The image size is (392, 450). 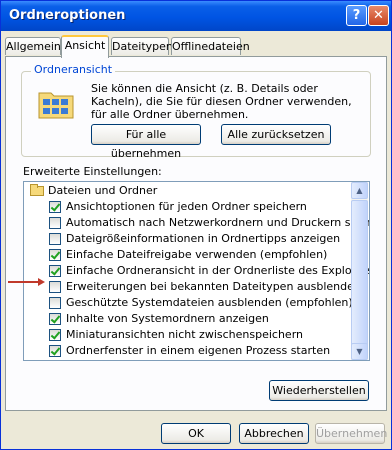 What do you see at coordinates (359, 190) in the screenshot?
I see `scroll-up-icon: ▲` at bounding box center [359, 190].